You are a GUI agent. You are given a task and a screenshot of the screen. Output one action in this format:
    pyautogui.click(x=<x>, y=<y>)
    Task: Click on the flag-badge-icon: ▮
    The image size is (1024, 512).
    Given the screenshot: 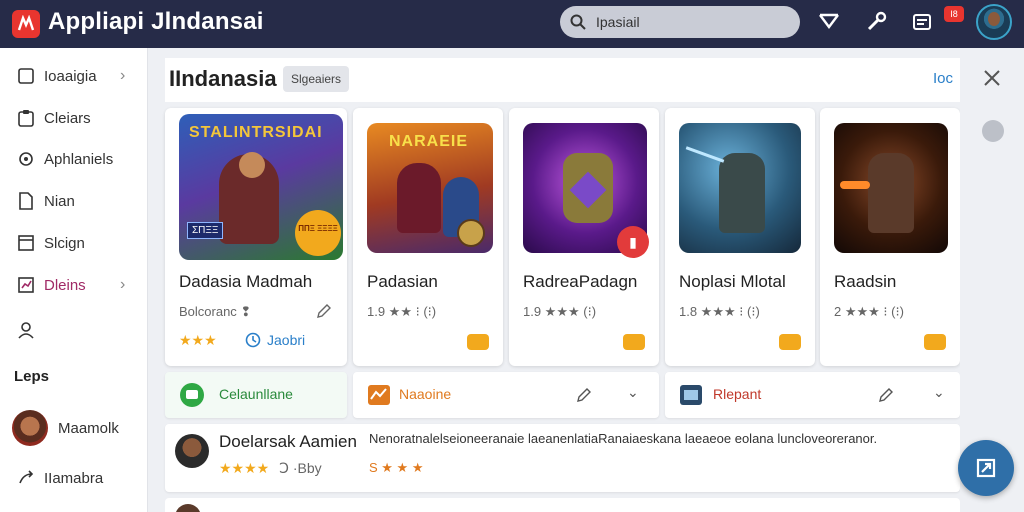 What is the action you would take?
    pyautogui.click(x=633, y=242)
    